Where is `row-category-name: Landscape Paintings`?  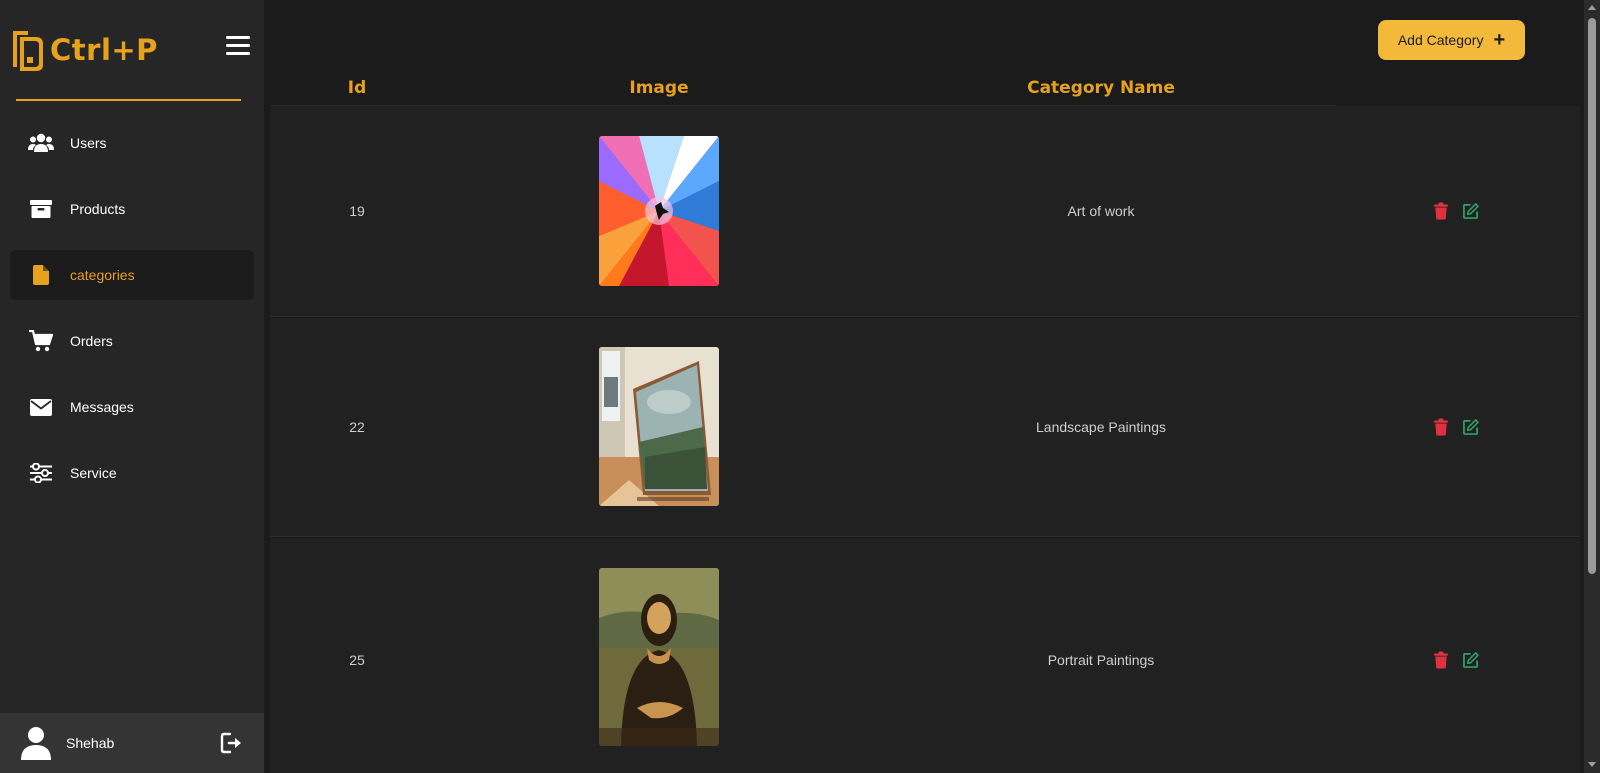 row-category-name: Landscape Paintings is located at coordinates (1101, 427).